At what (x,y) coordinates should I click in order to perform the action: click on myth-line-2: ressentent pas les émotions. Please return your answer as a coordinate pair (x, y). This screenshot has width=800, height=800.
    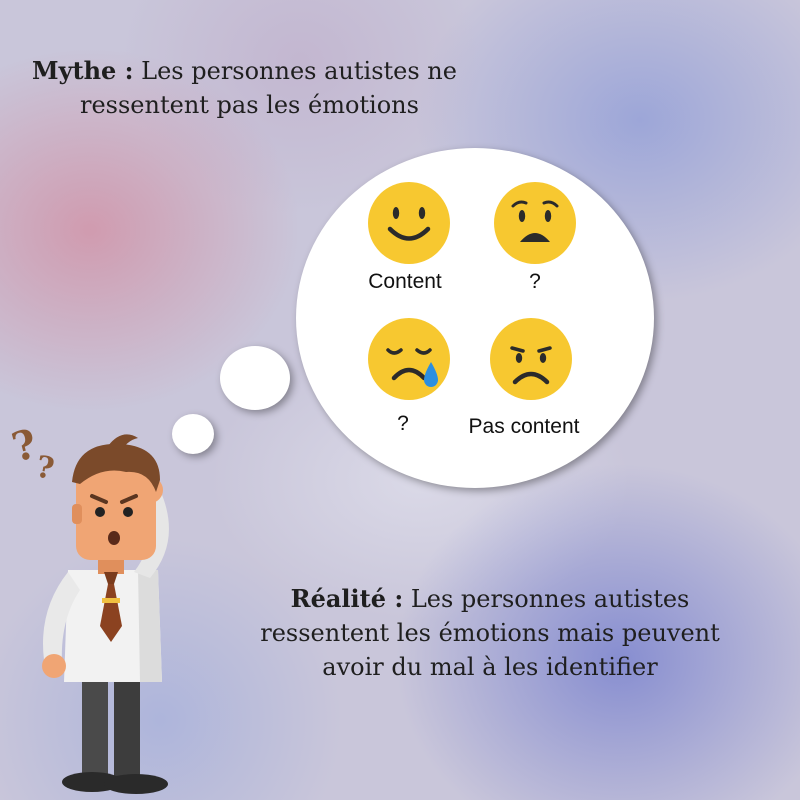
    Looking at the image, I should click on (249, 105).